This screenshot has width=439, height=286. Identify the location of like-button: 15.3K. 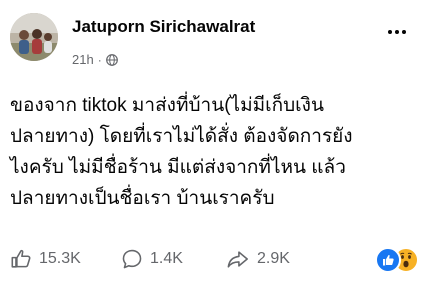
(45, 259).